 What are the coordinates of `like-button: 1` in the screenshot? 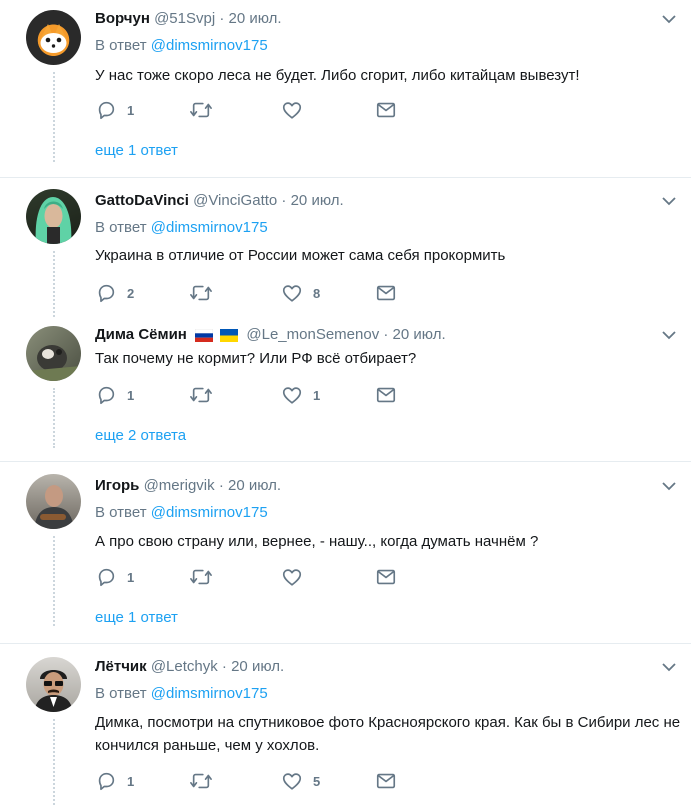 It's located at (300, 395).